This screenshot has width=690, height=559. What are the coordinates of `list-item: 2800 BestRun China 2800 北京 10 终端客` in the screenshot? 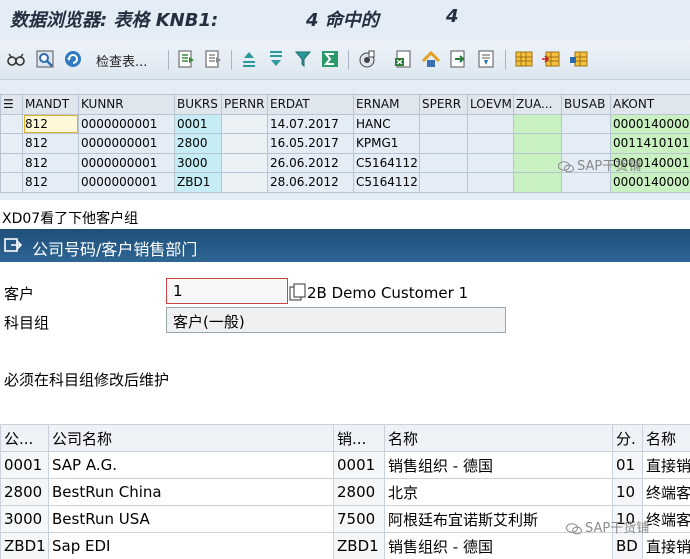 It's located at (345, 492).